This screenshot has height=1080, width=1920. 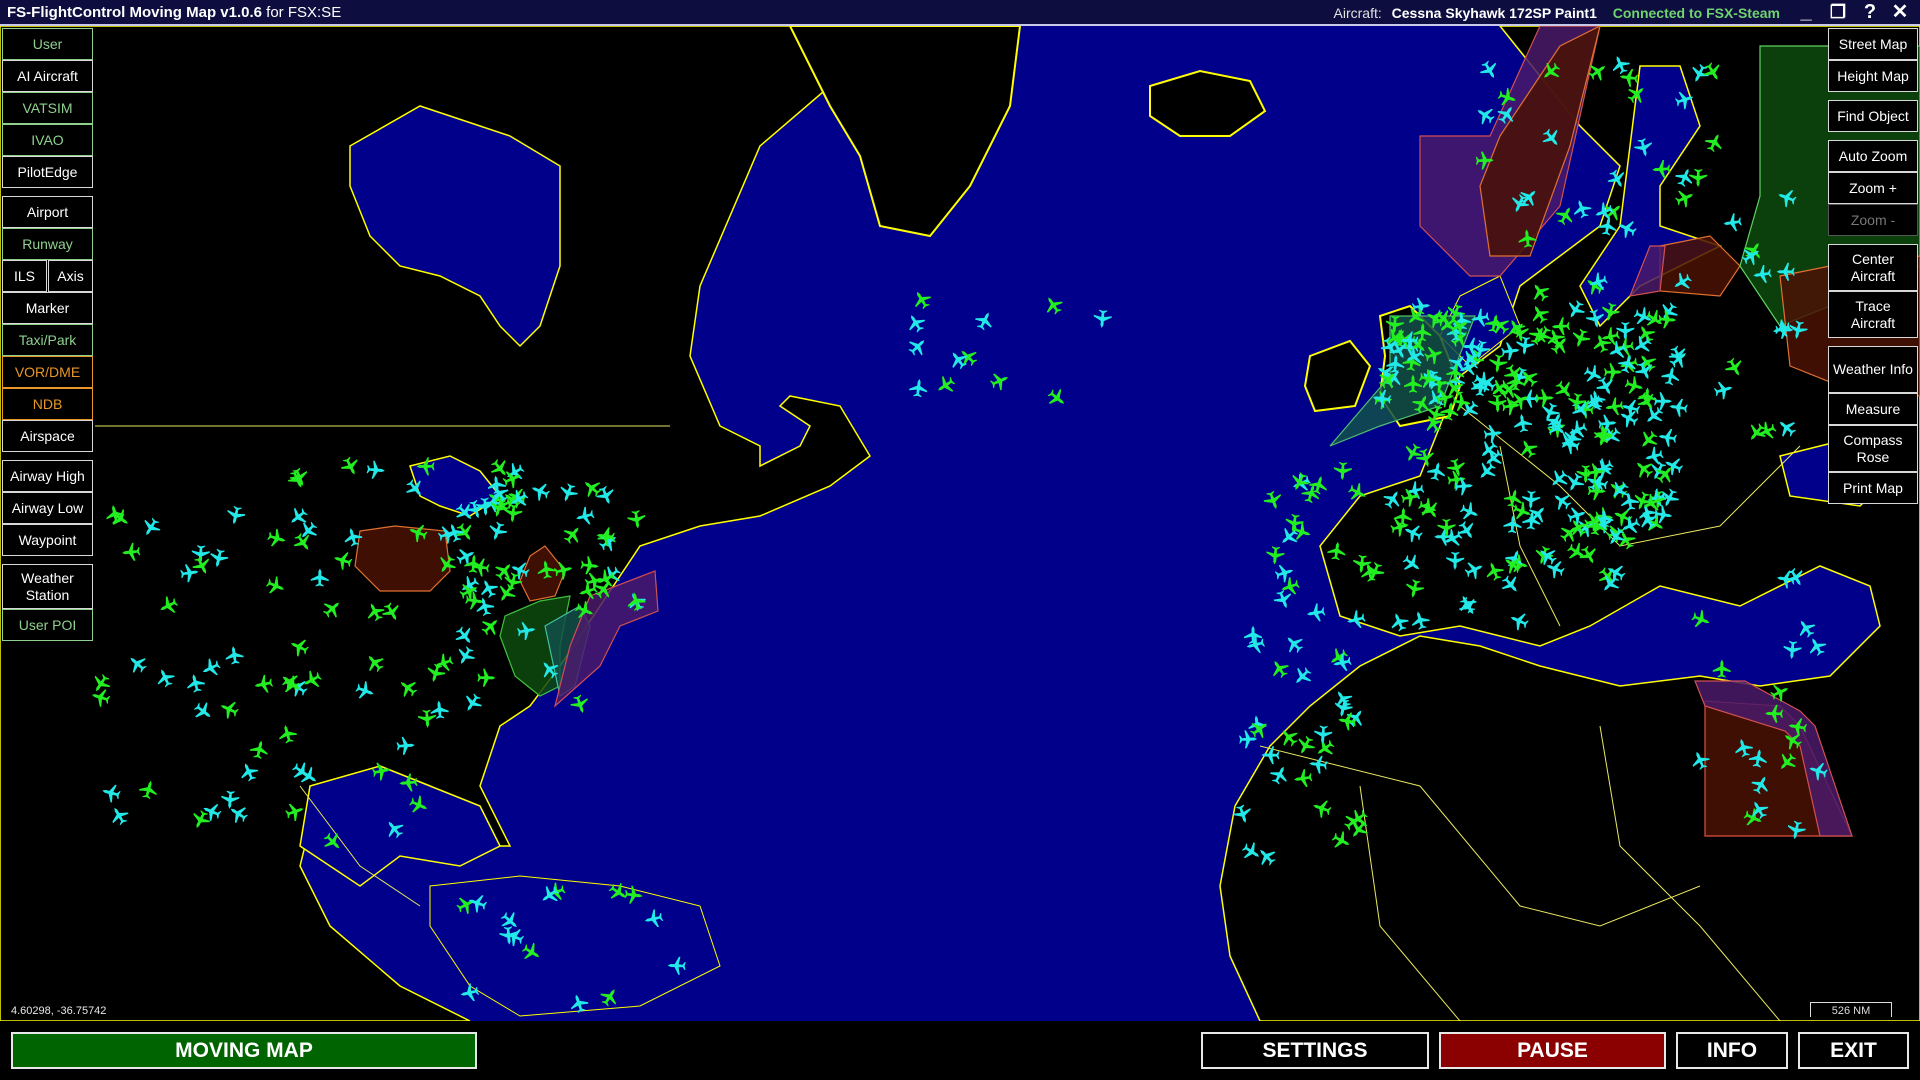 I want to click on toggle-airspace: Airspace, so click(x=47, y=436).